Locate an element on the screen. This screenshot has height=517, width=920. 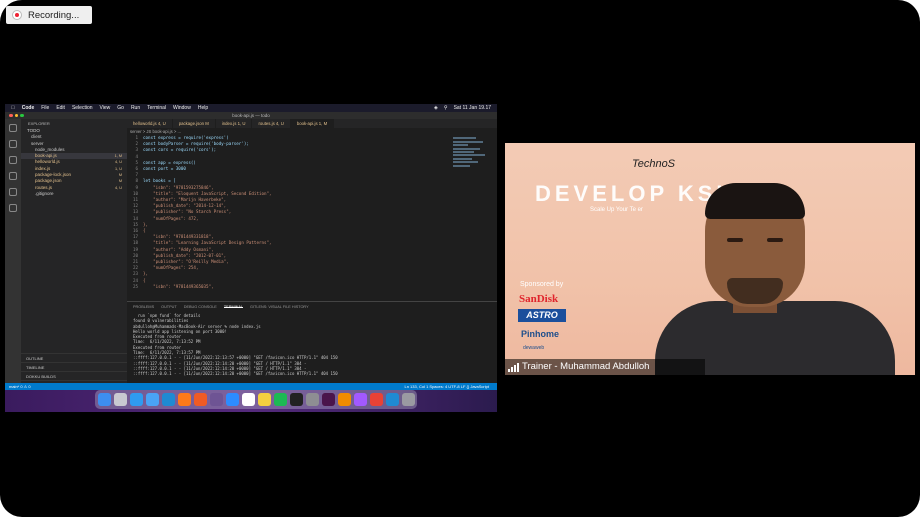
postman-icon is located at coordinates (200, 399).